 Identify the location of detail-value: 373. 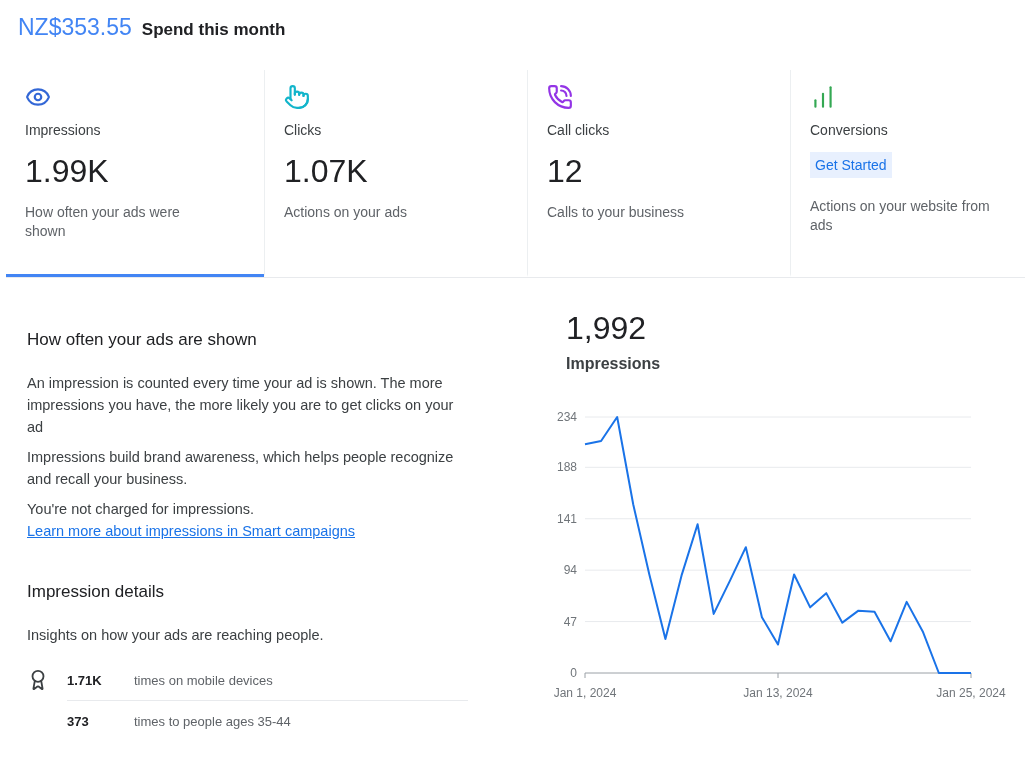
(78, 721).